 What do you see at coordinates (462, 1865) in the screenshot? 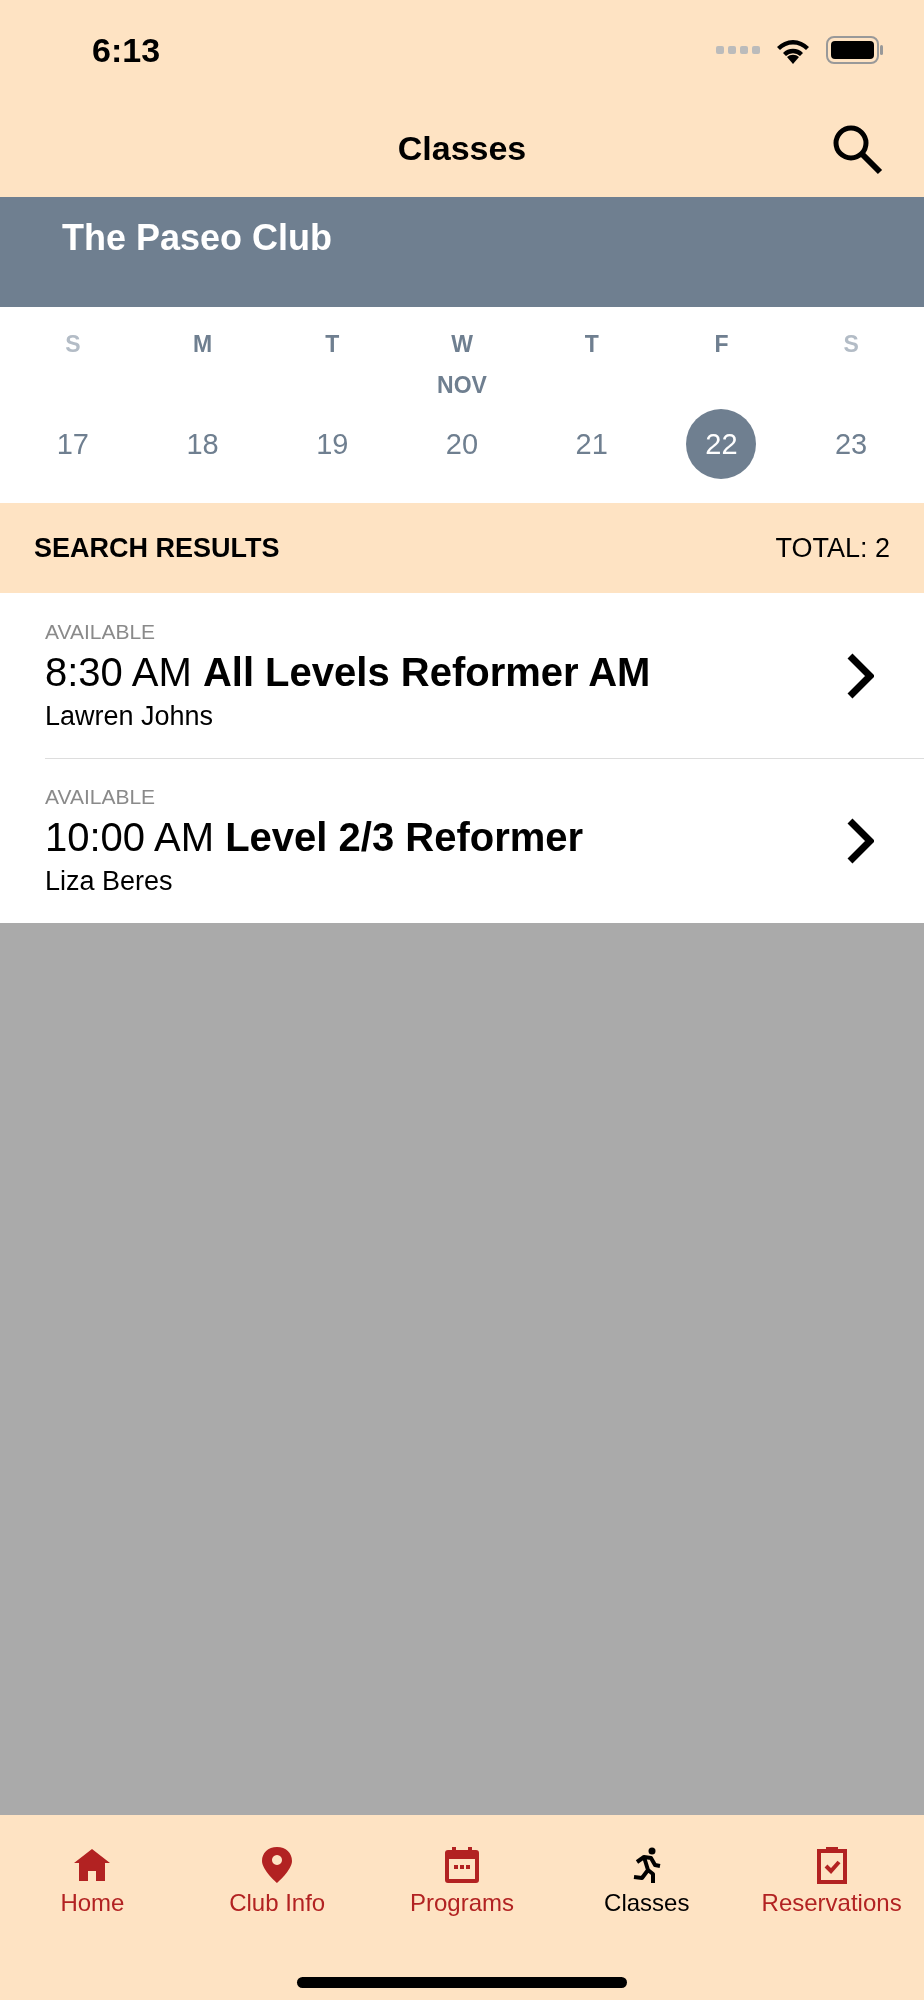
I see `calendar-icon` at bounding box center [462, 1865].